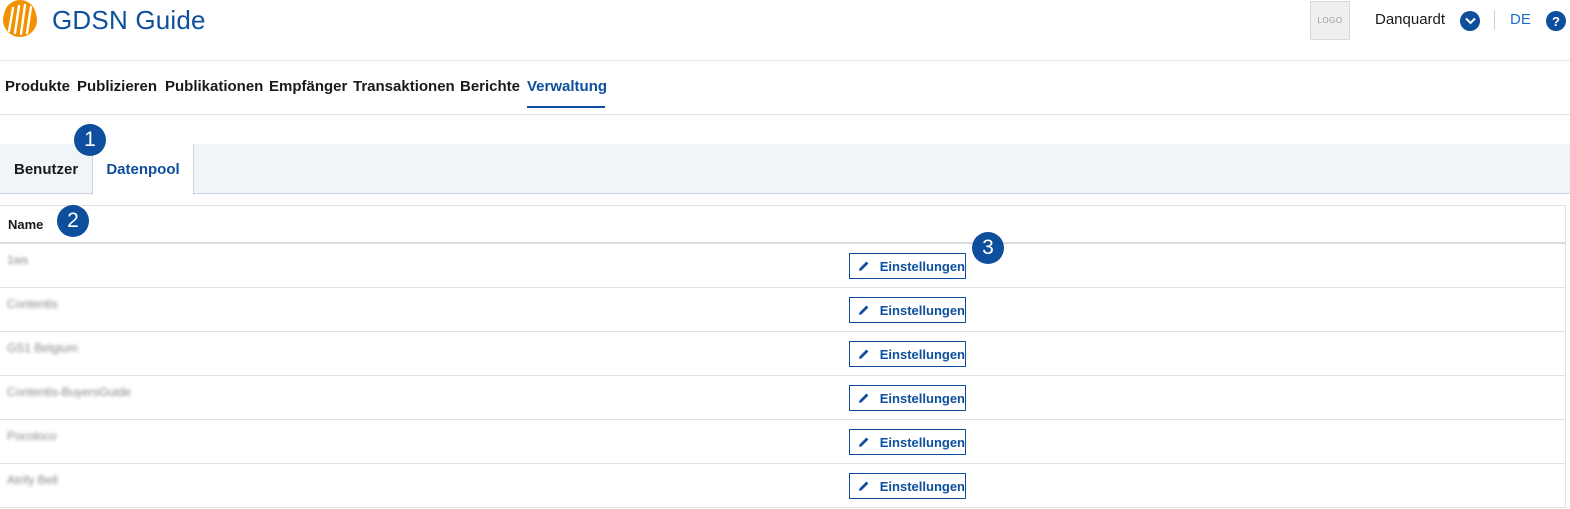  Describe the element at coordinates (25, 224) in the screenshot. I see `column-header-name: Name` at that location.